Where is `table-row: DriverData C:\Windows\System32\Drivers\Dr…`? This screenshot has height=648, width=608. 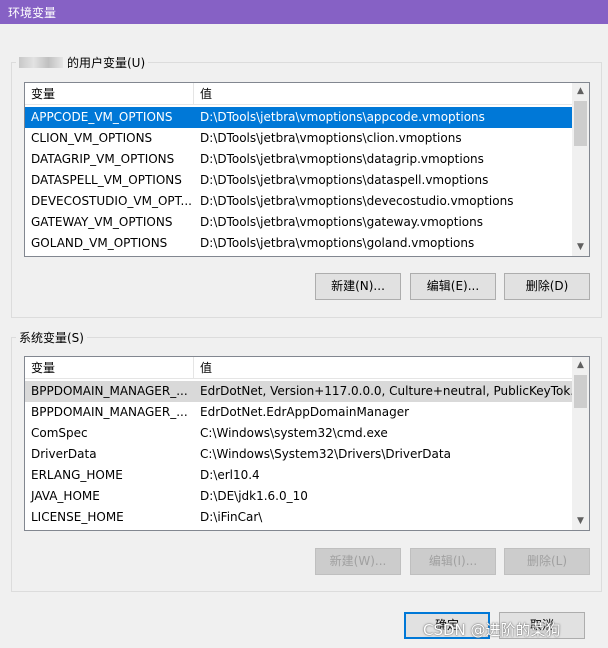 table-row: DriverData C:\Windows\System32\Drivers\Dr… is located at coordinates (299, 454).